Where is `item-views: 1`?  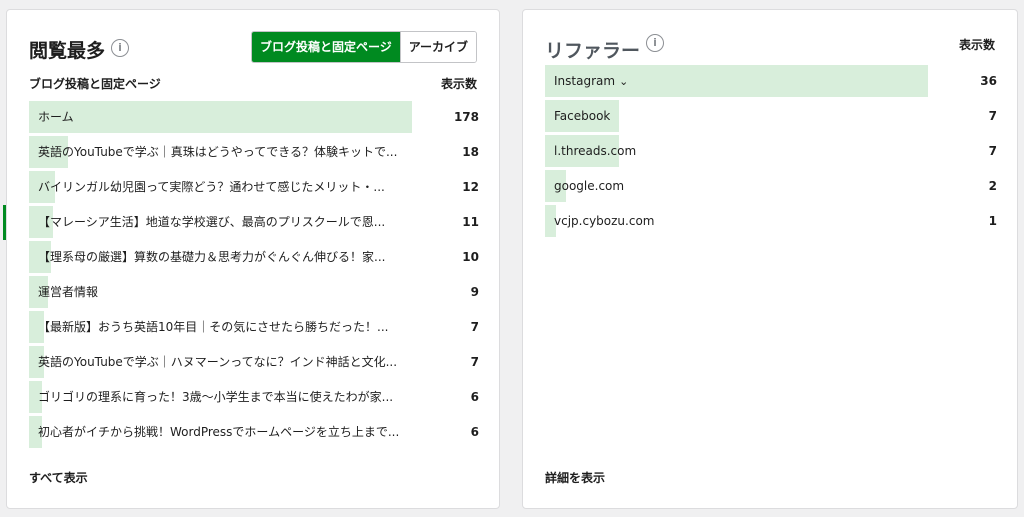
item-views: 1 is located at coordinates (992, 221).